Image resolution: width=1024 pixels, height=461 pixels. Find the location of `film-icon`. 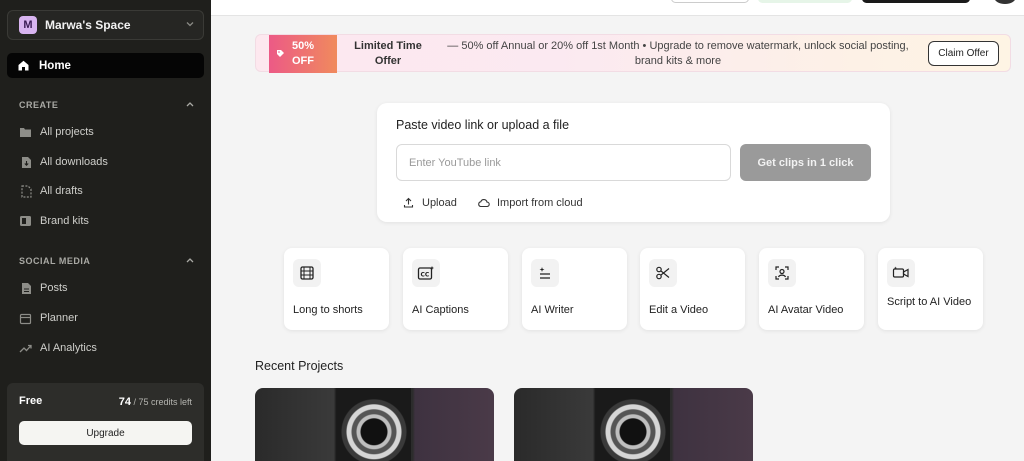

film-icon is located at coordinates (307, 273).